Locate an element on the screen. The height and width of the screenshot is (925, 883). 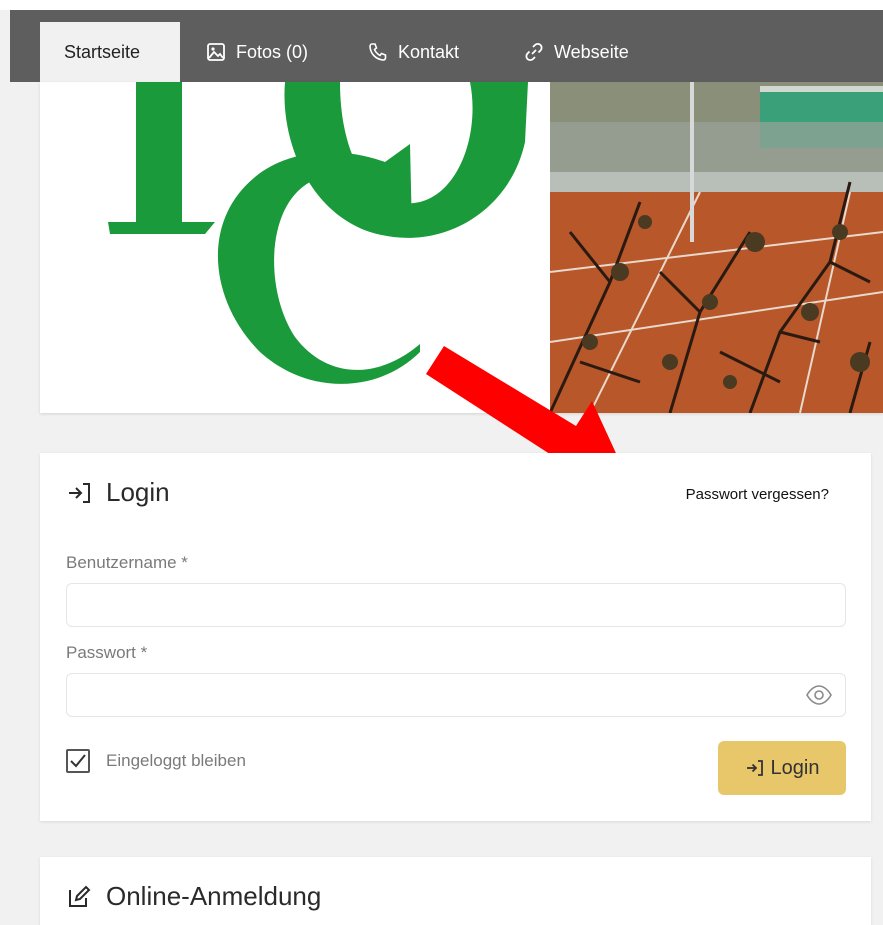
login-button: Login is located at coordinates (782, 768).